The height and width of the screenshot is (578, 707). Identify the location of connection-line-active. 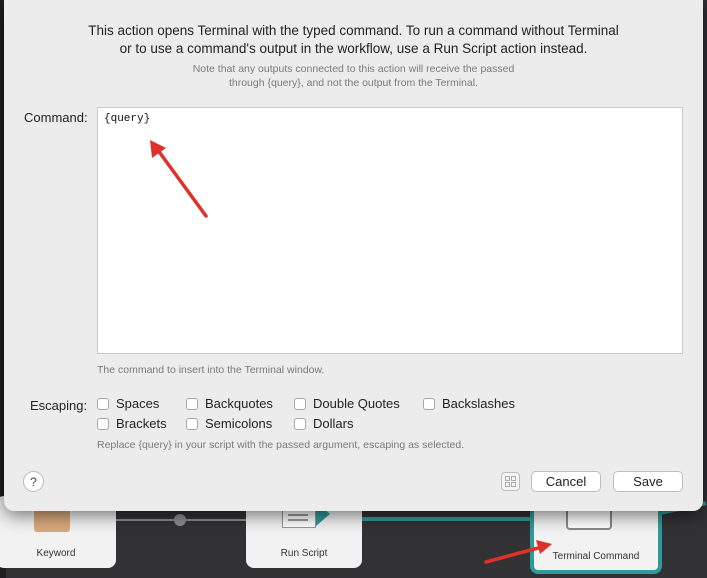
(447, 519).